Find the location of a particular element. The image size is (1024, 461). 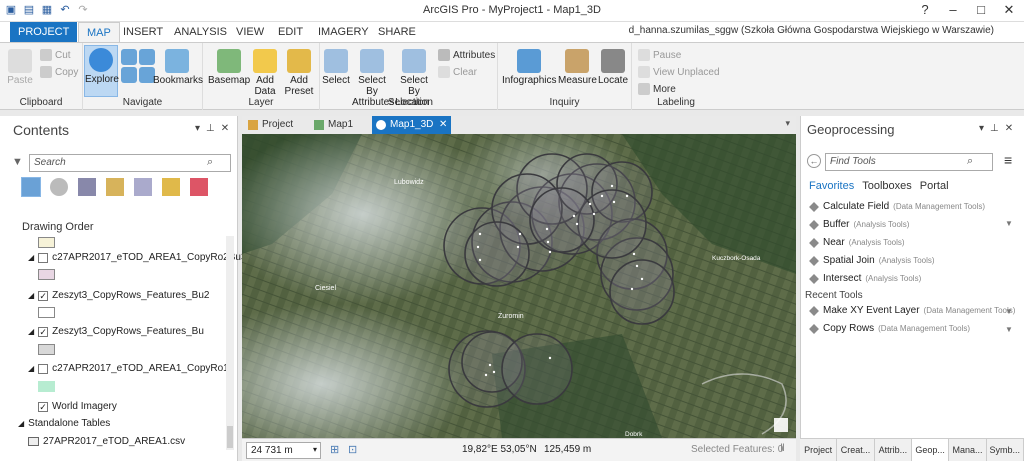

layer-item: ◢ c27APR2017_eTOD_AREA1_CopyRo2Bu3 is located at coordinates (137, 257).